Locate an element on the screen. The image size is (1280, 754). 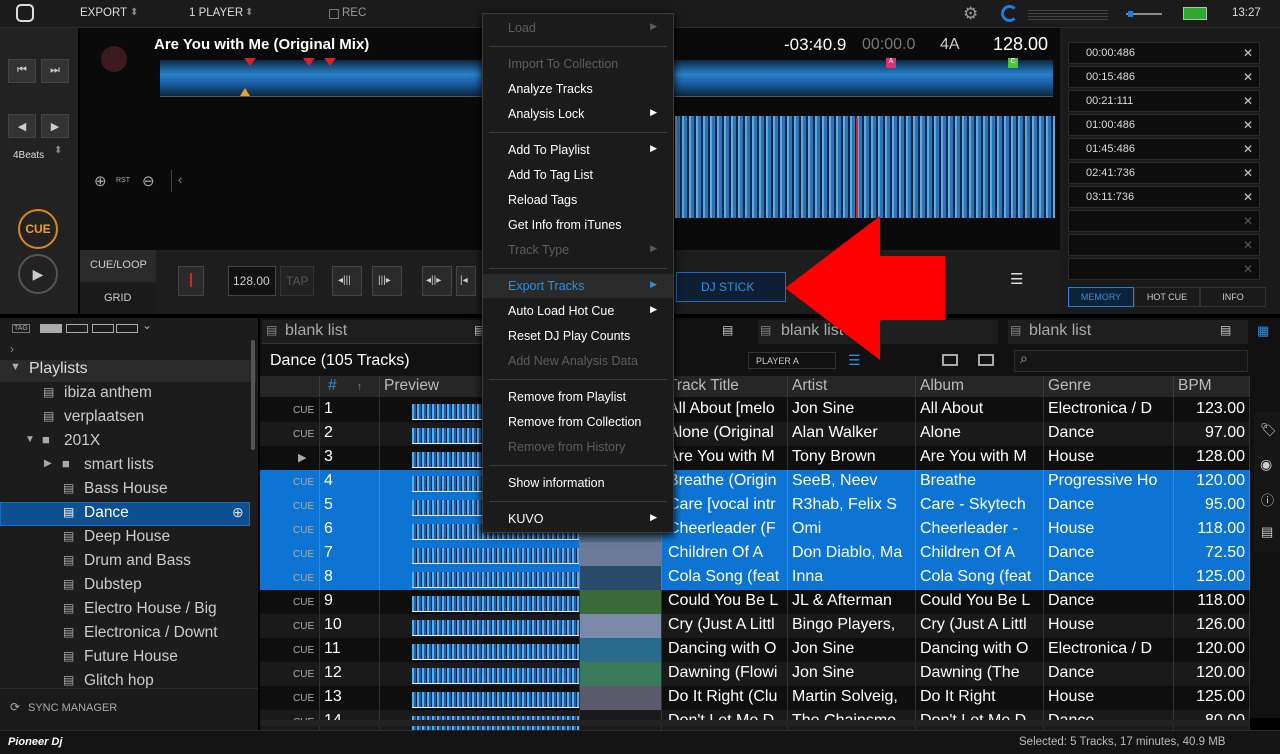
sync-icon is located at coordinates (1009, 13).